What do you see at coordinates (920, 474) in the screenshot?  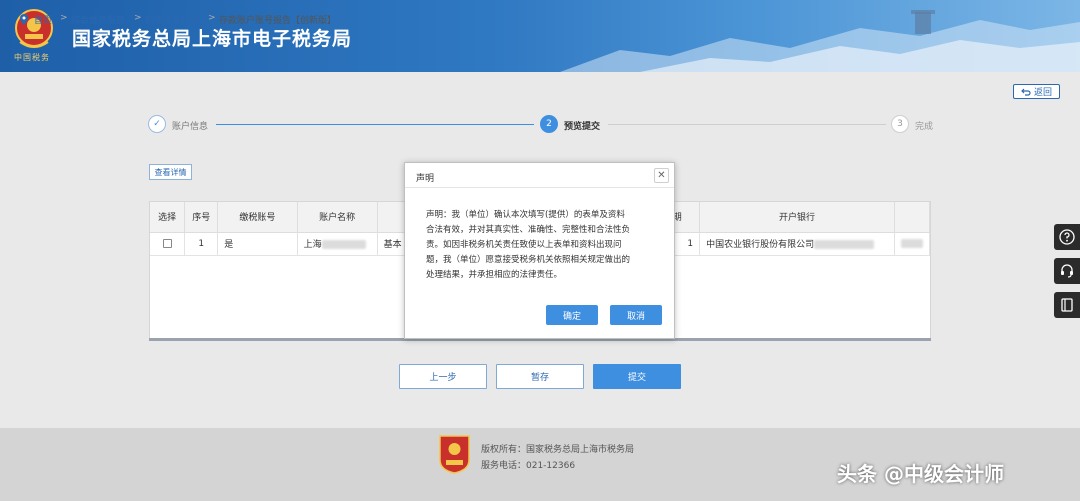 I see `watermark: 头条 @中级会计师` at bounding box center [920, 474].